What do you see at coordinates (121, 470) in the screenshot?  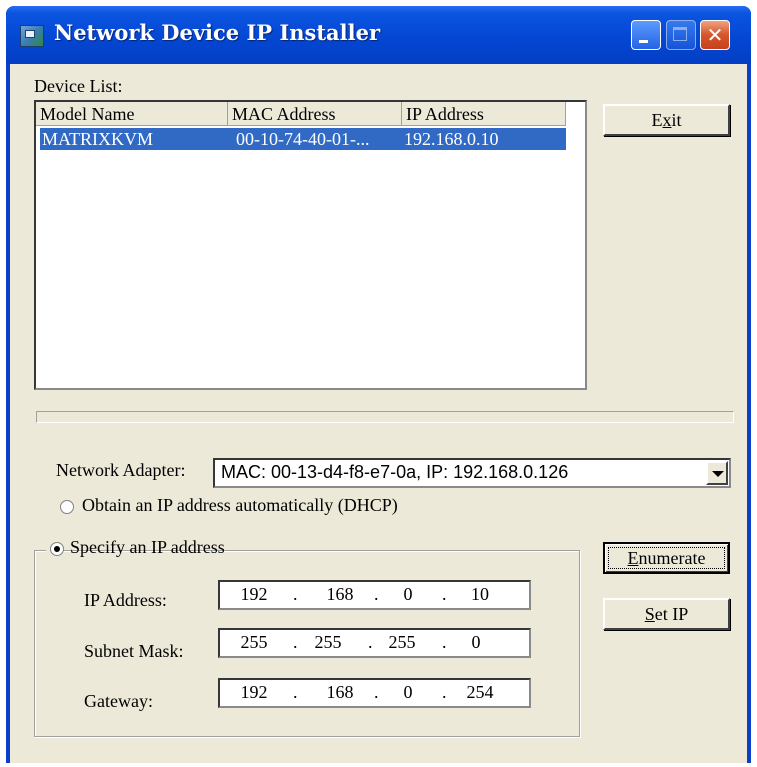 I see `network-adapter-label: Network Adapter:` at bounding box center [121, 470].